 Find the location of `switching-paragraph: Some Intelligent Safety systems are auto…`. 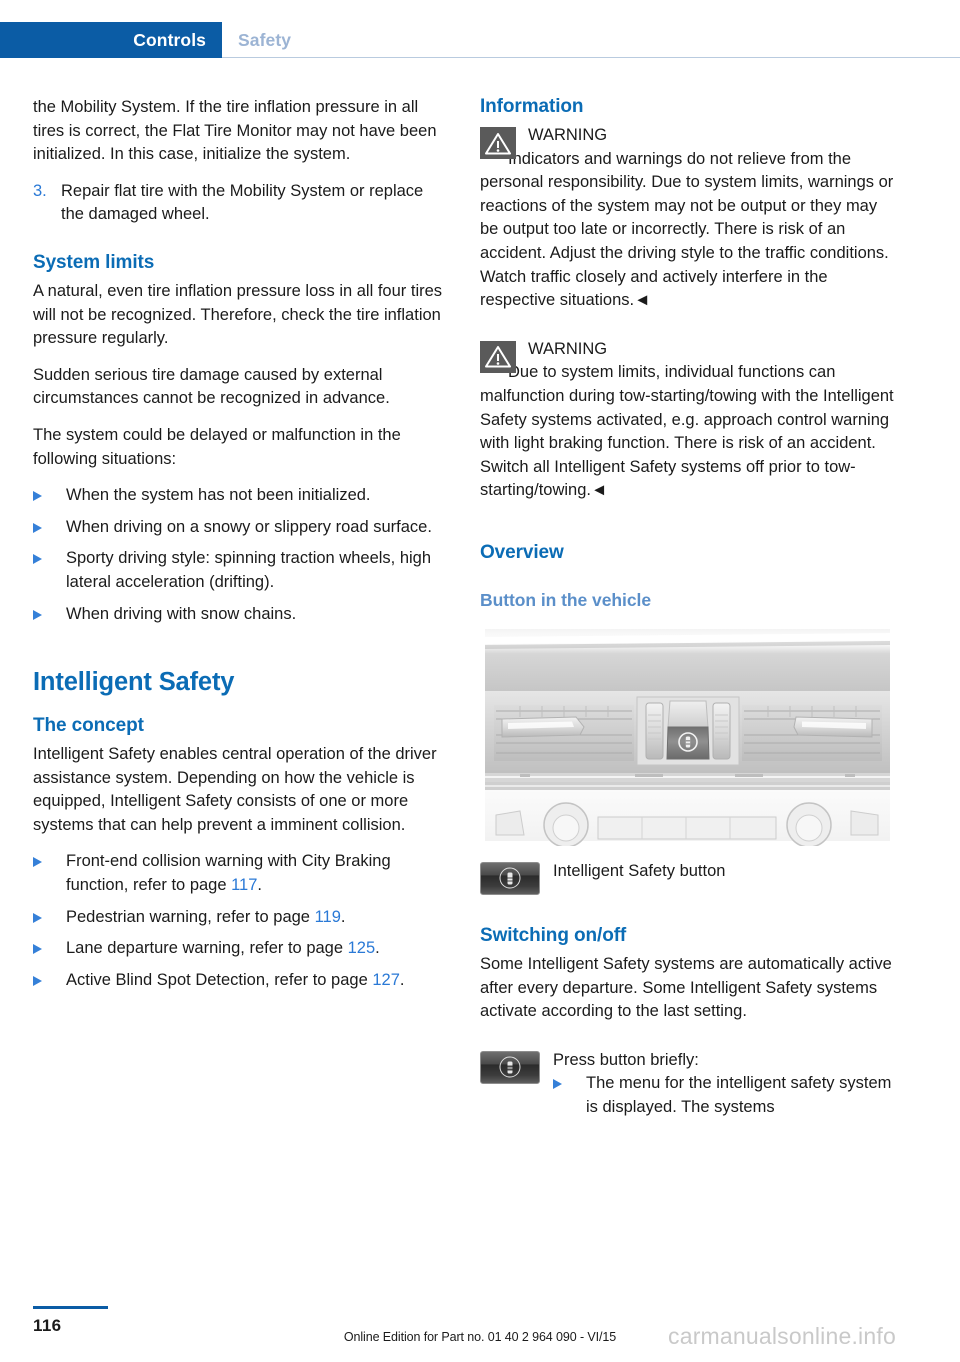

switching-paragraph: Some Intelligent Safety systems are auto… is located at coordinates (686, 987).